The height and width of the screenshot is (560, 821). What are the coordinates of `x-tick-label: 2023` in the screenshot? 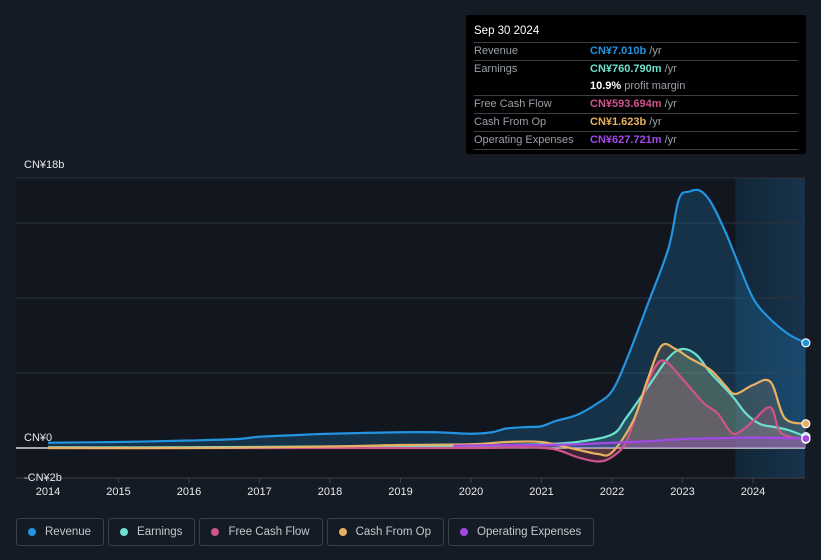 It's located at (682, 492).